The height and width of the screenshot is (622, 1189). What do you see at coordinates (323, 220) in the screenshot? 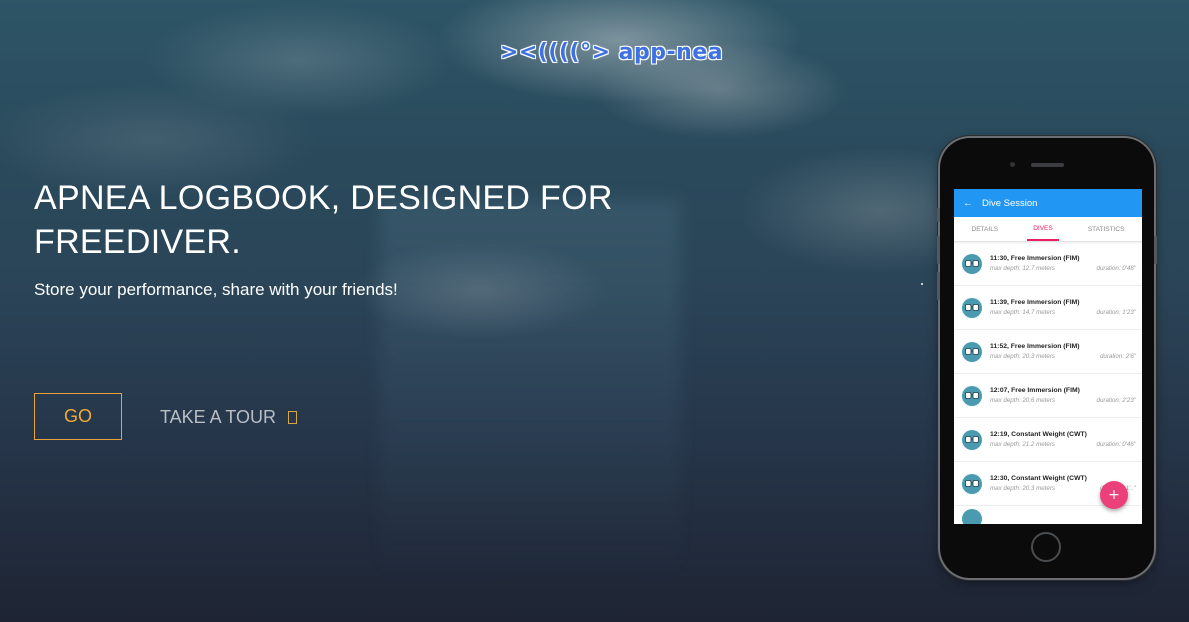
I see `page-title: APNEA LOGBOOK, DESIGNED FOR FREEDIVER.` at bounding box center [323, 220].